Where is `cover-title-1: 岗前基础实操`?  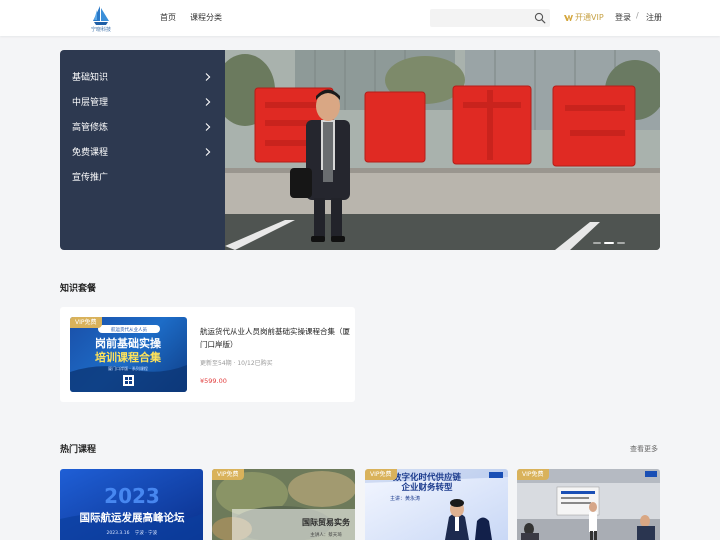 cover-title-1: 岗前基础实操 is located at coordinates (128, 343).